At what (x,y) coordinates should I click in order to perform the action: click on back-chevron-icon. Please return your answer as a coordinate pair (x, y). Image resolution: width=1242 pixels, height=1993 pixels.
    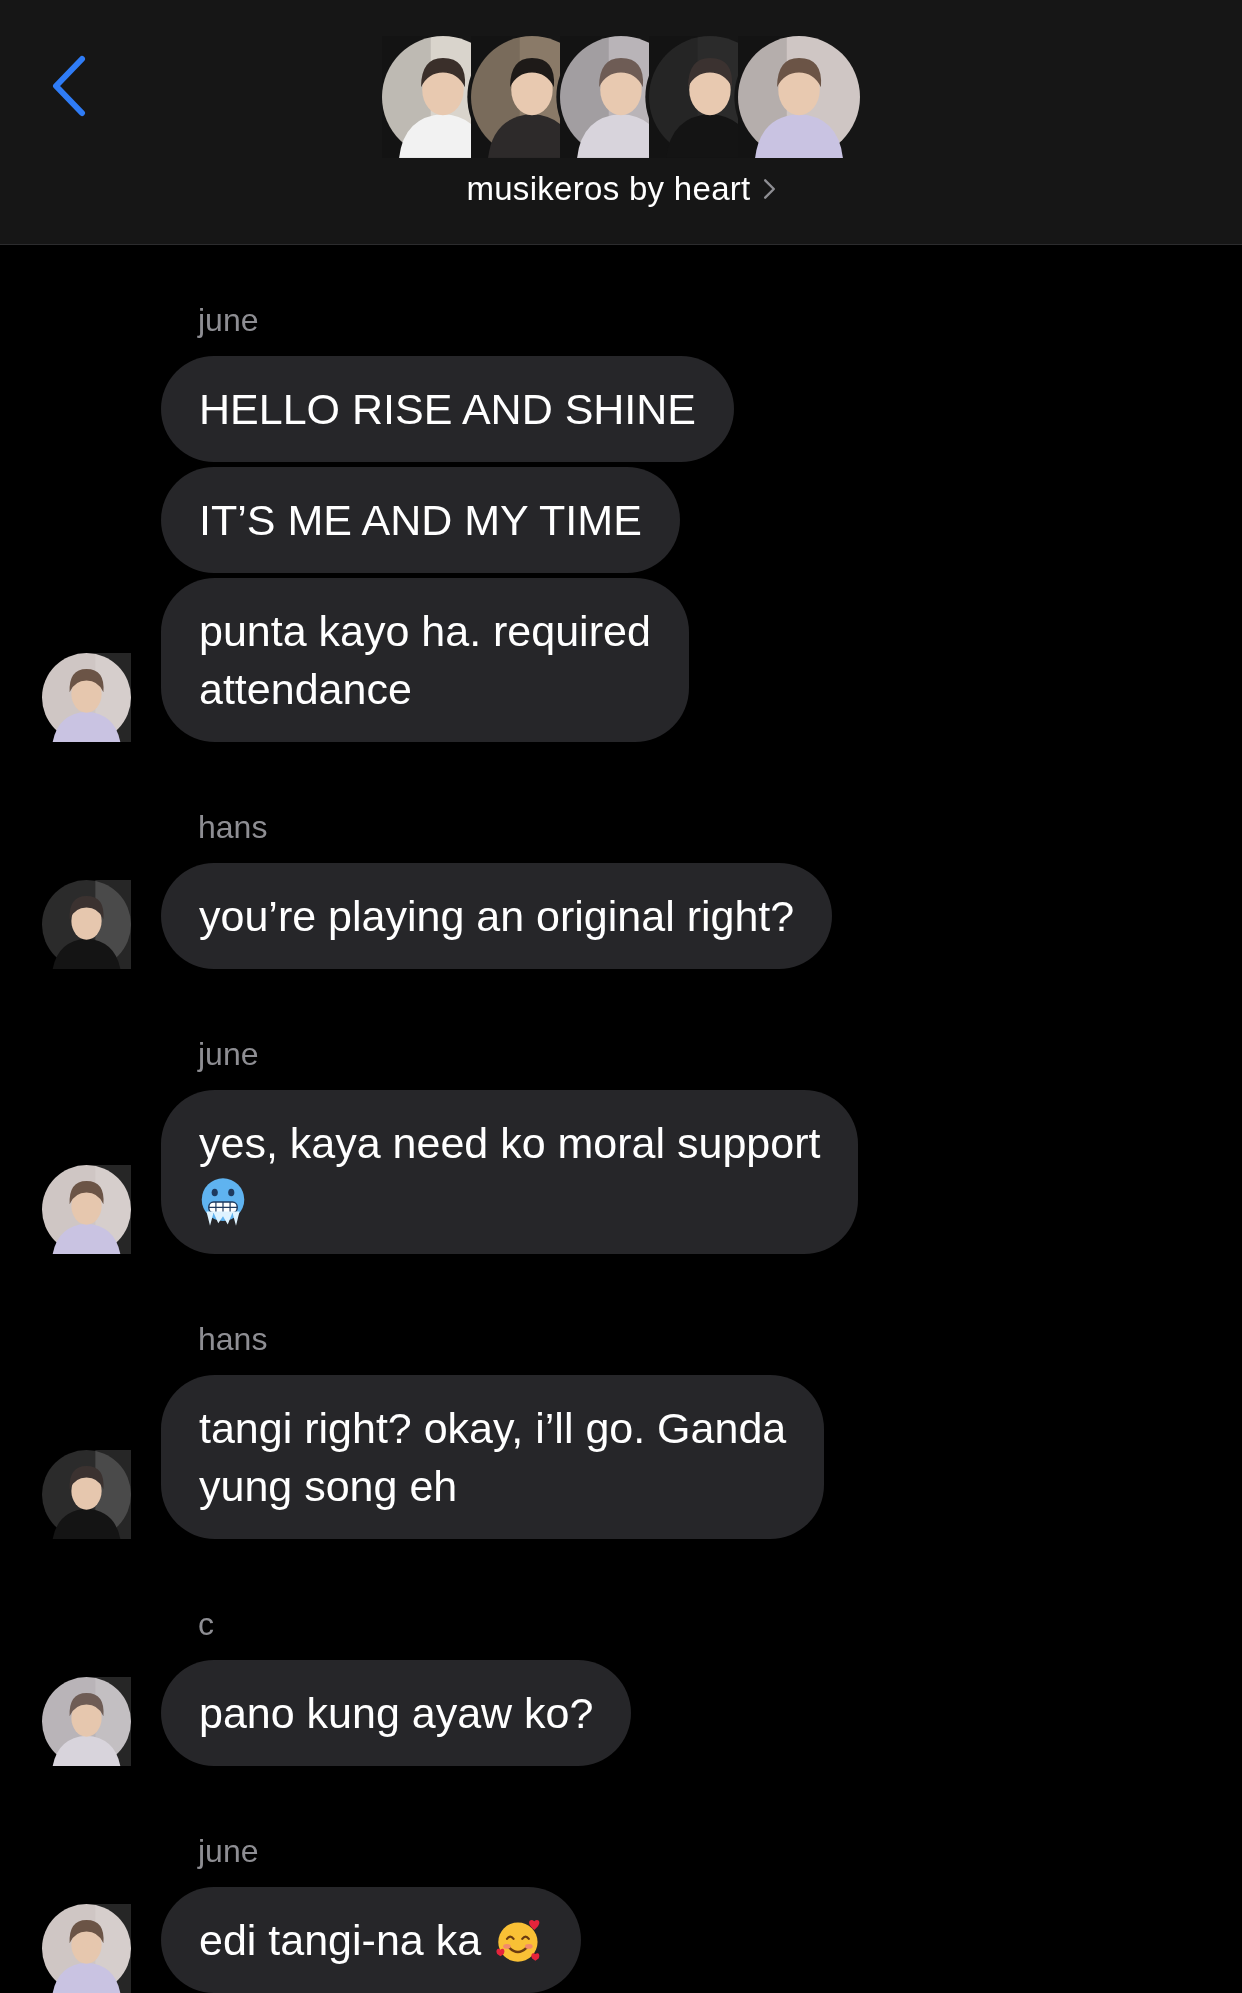
    Looking at the image, I should click on (68, 86).